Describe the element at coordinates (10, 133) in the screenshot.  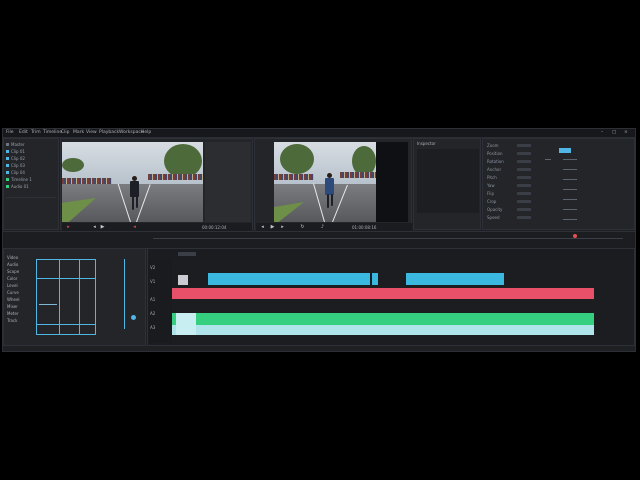
I see `menu-file: File` at that location.